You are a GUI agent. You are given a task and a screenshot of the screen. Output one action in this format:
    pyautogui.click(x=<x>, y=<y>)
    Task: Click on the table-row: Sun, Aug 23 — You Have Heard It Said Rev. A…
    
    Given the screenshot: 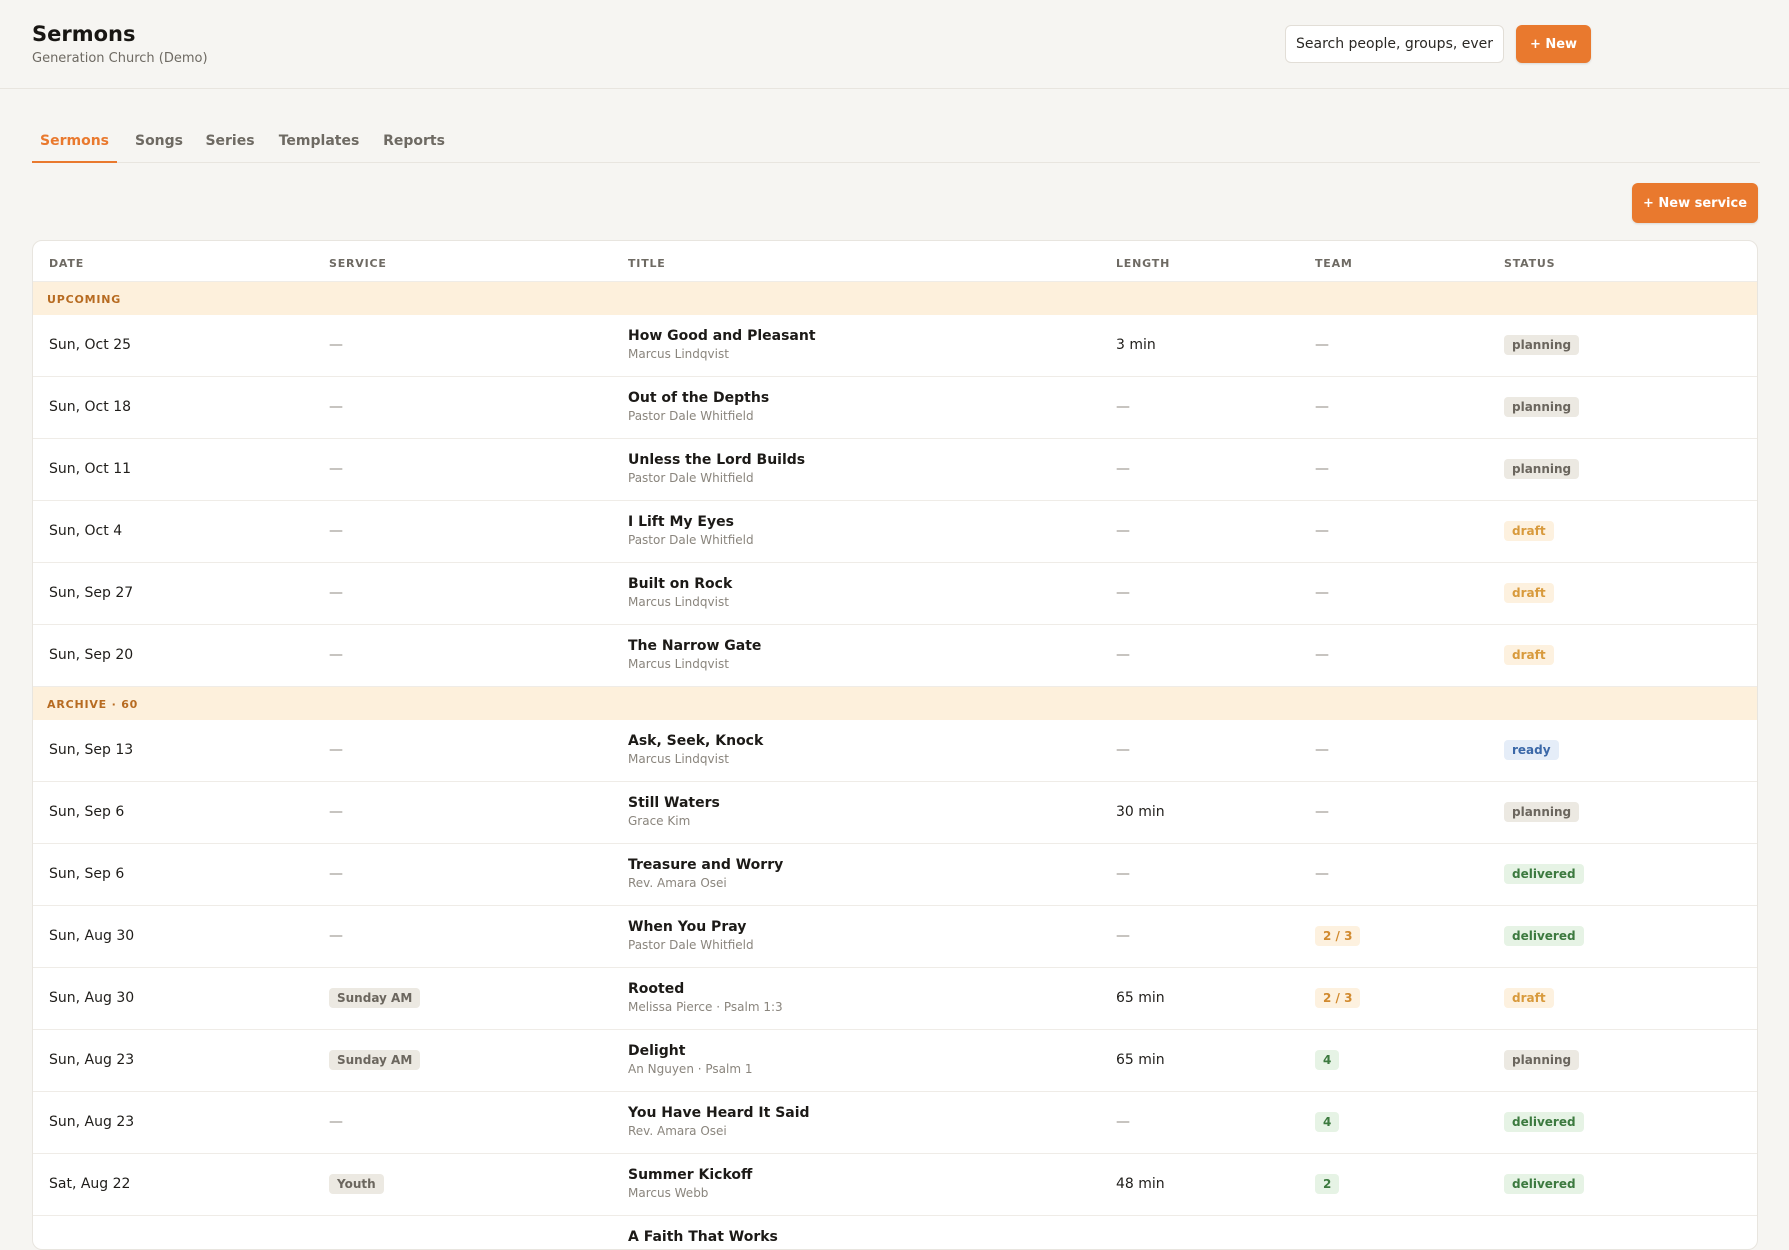 What is the action you would take?
    pyautogui.click(x=895, y=1123)
    